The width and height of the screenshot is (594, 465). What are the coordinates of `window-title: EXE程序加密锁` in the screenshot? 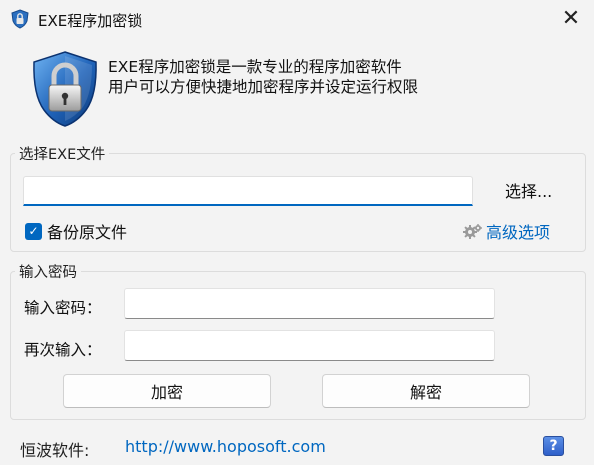 It's located at (90, 21).